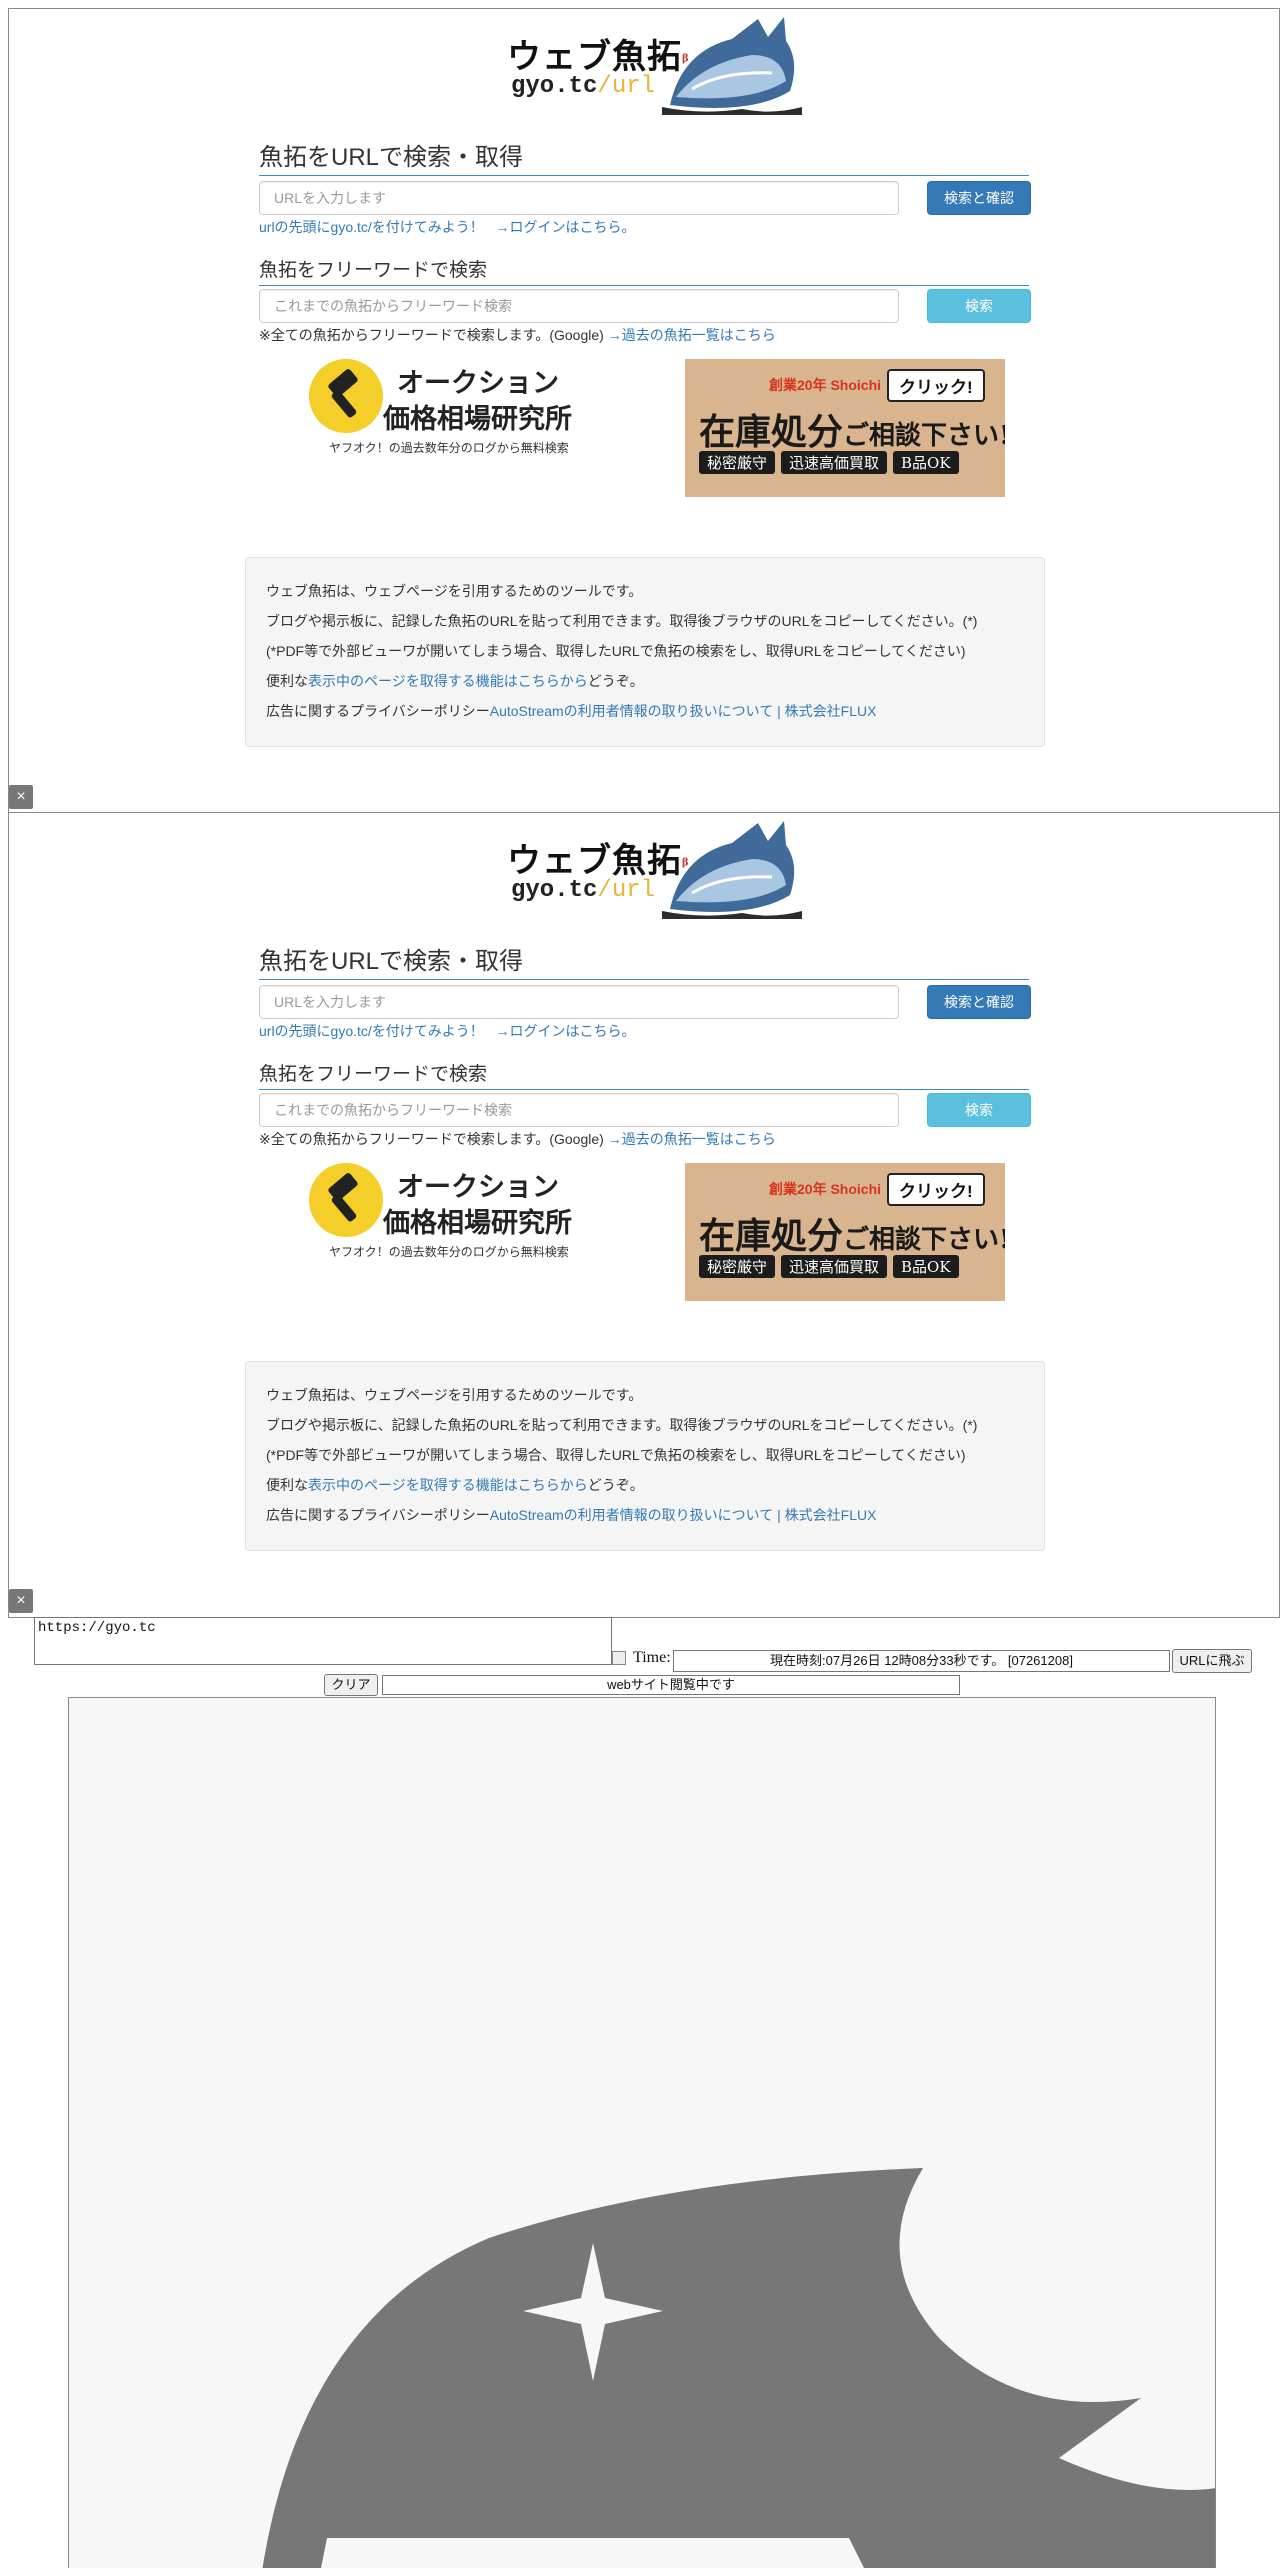 The width and height of the screenshot is (1284, 2568). What do you see at coordinates (921, 1661) in the screenshot?
I see `time-field: 現在時刻:07月26日 12時08分33秒です。 [07261208]` at bounding box center [921, 1661].